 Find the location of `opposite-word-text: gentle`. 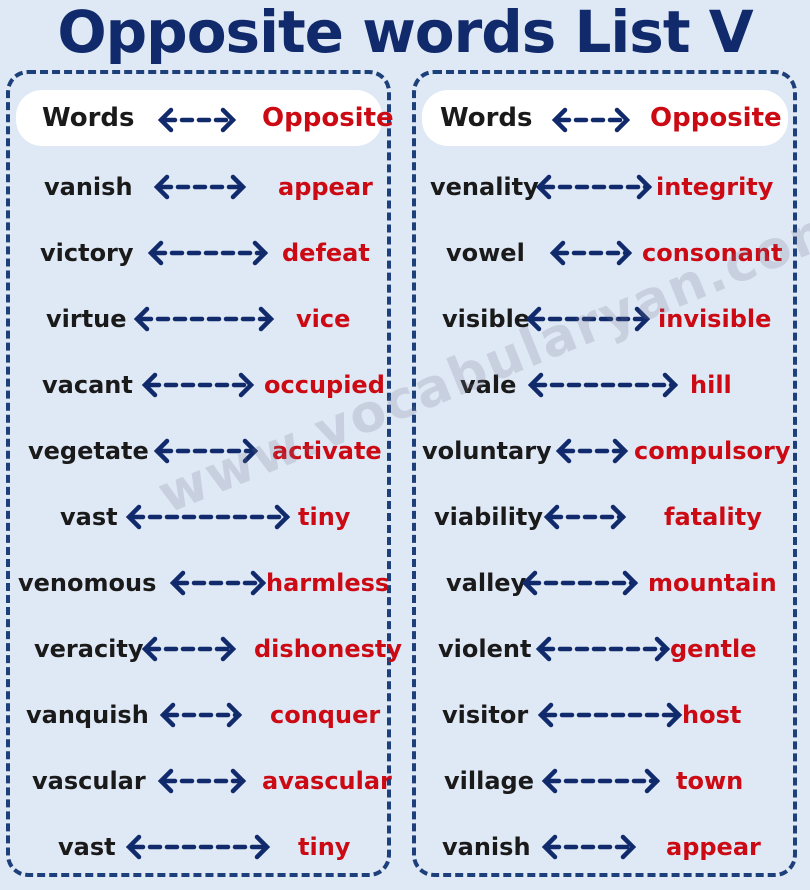

opposite-word-text: gentle is located at coordinates (713, 649).